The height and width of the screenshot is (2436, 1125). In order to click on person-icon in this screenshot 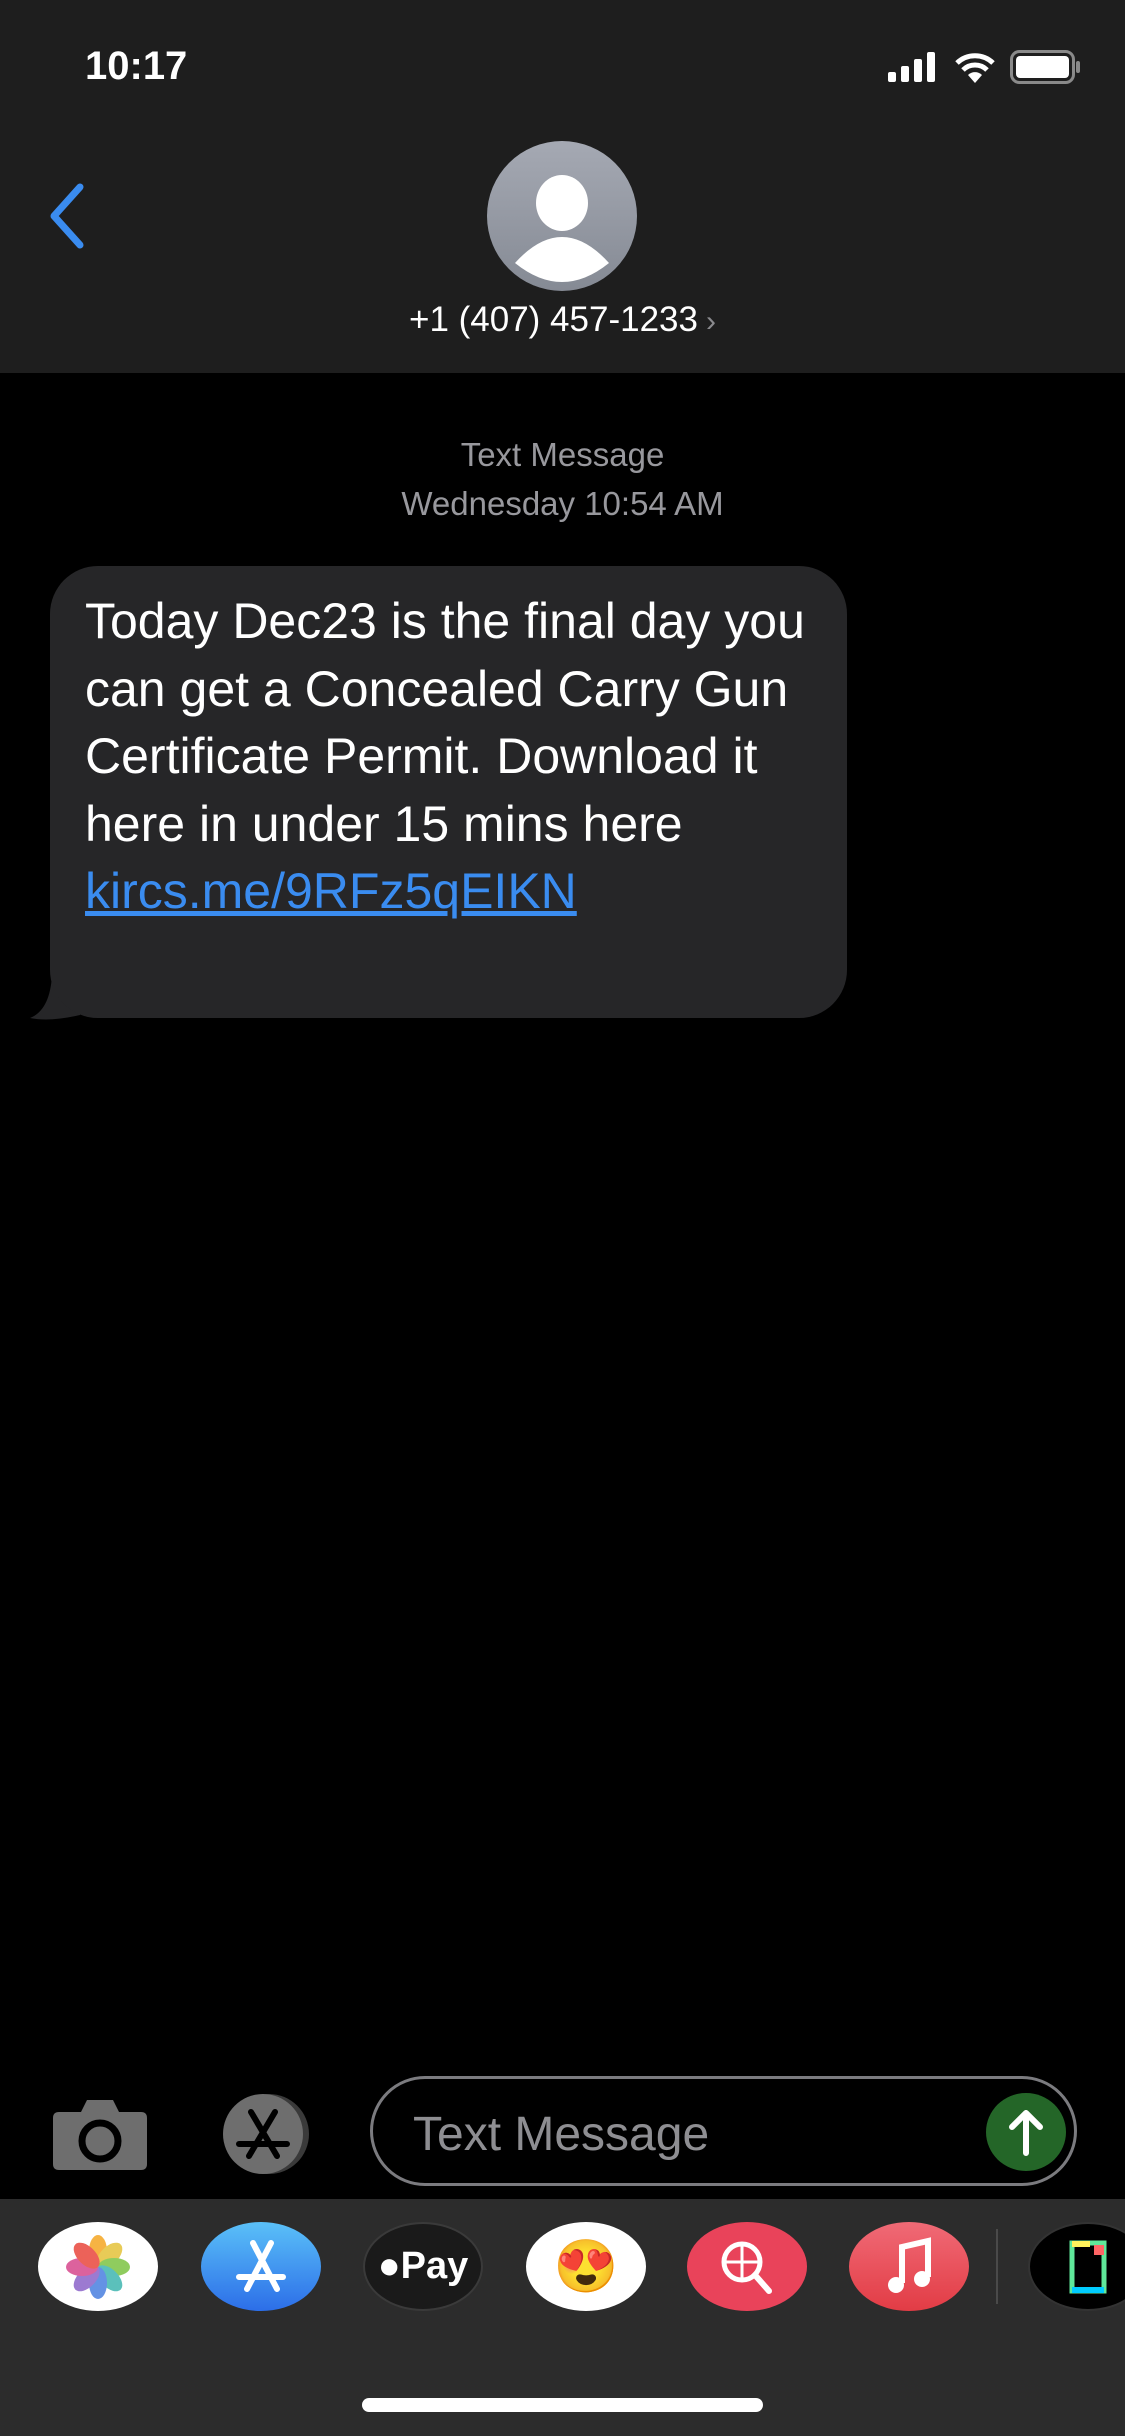, I will do `click(562, 228)`.